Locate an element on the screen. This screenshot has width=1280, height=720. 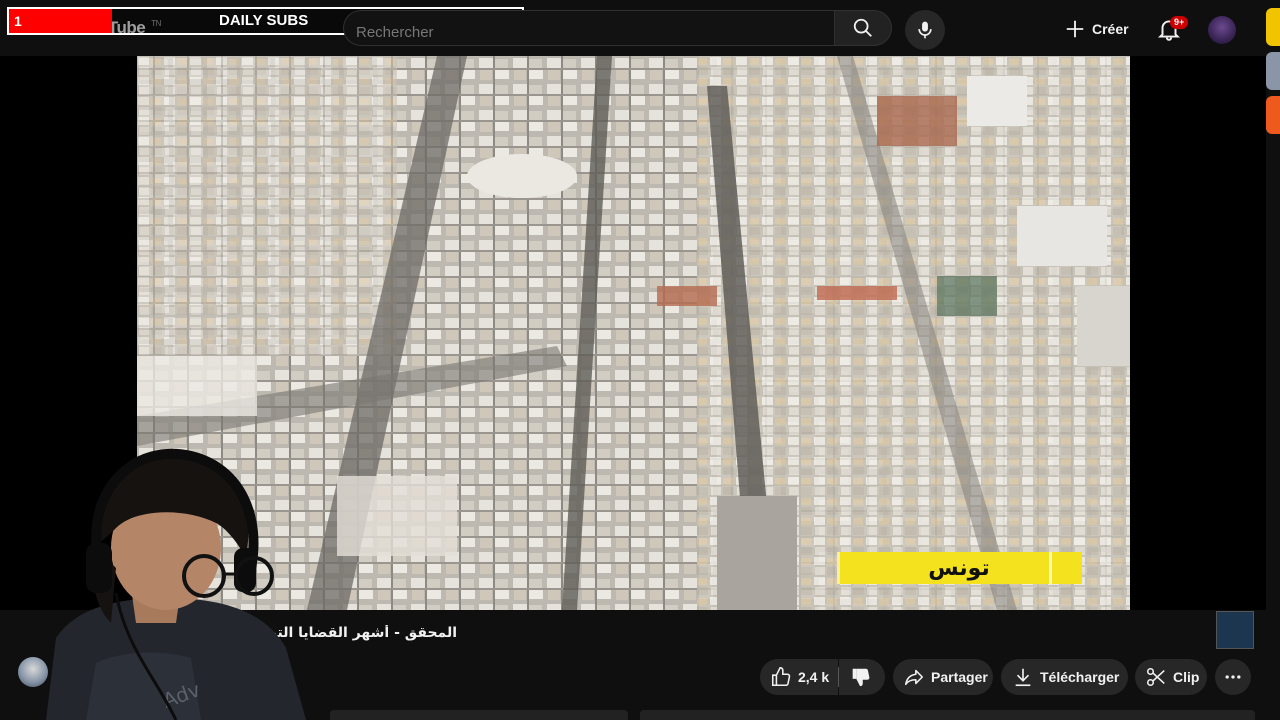
caption-right-tab is located at coordinates (1065, 568).